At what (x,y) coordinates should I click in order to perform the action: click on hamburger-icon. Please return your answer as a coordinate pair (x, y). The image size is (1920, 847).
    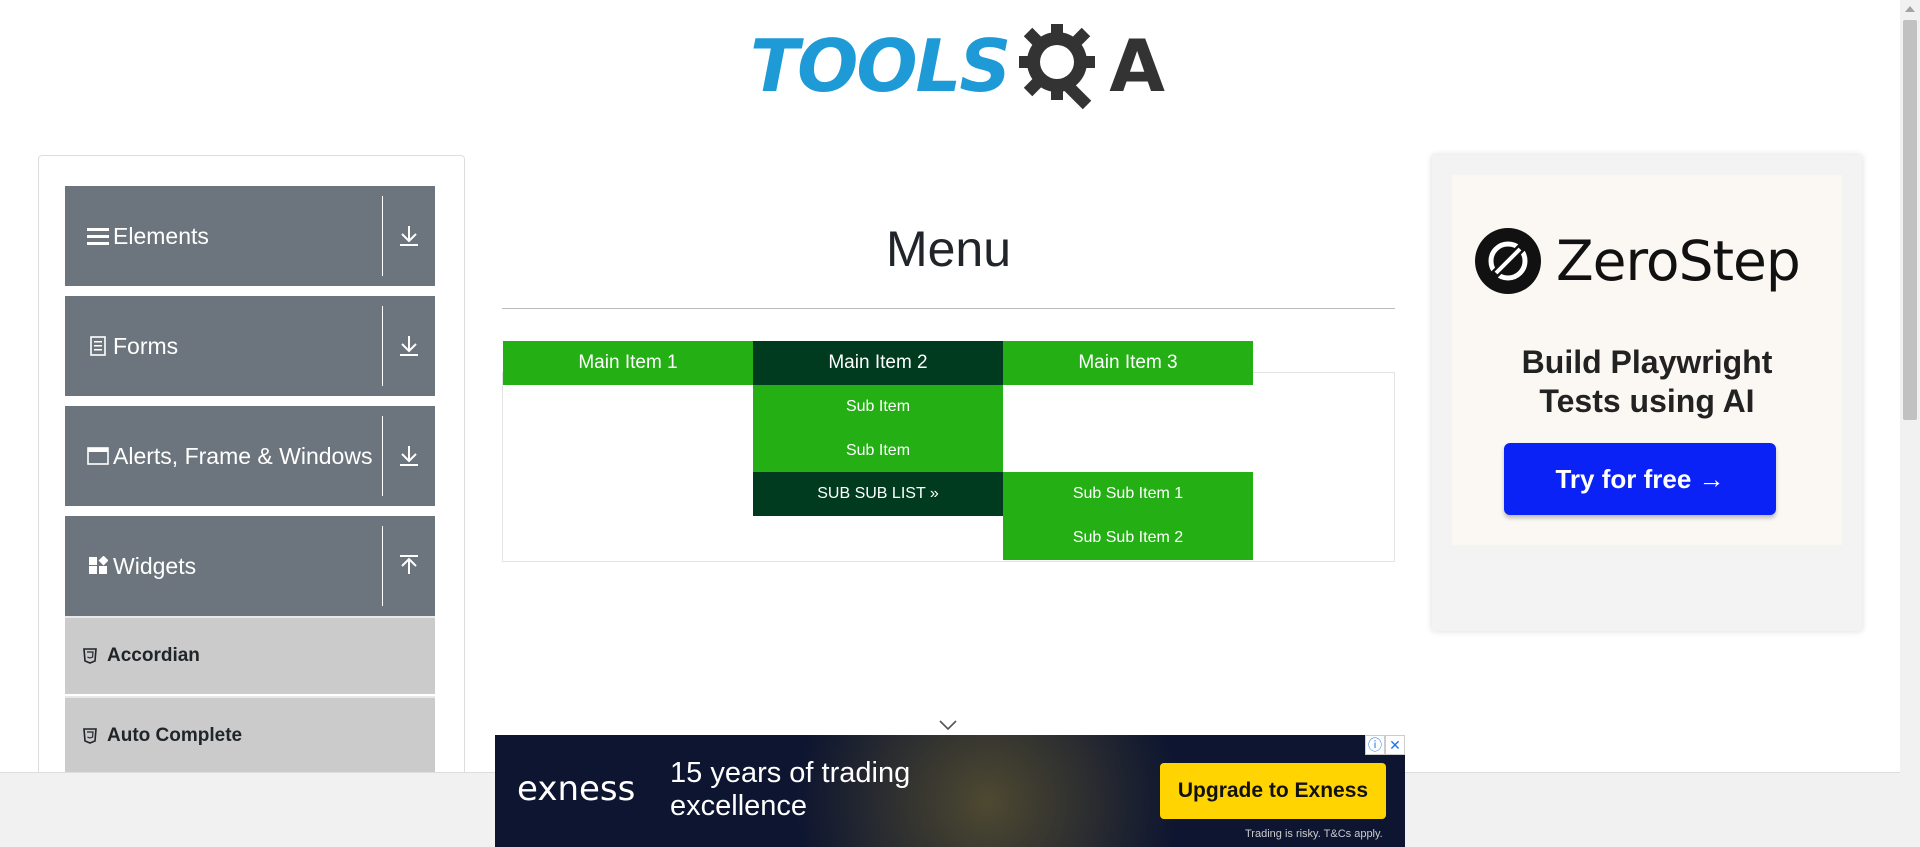
    Looking at the image, I should click on (98, 236).